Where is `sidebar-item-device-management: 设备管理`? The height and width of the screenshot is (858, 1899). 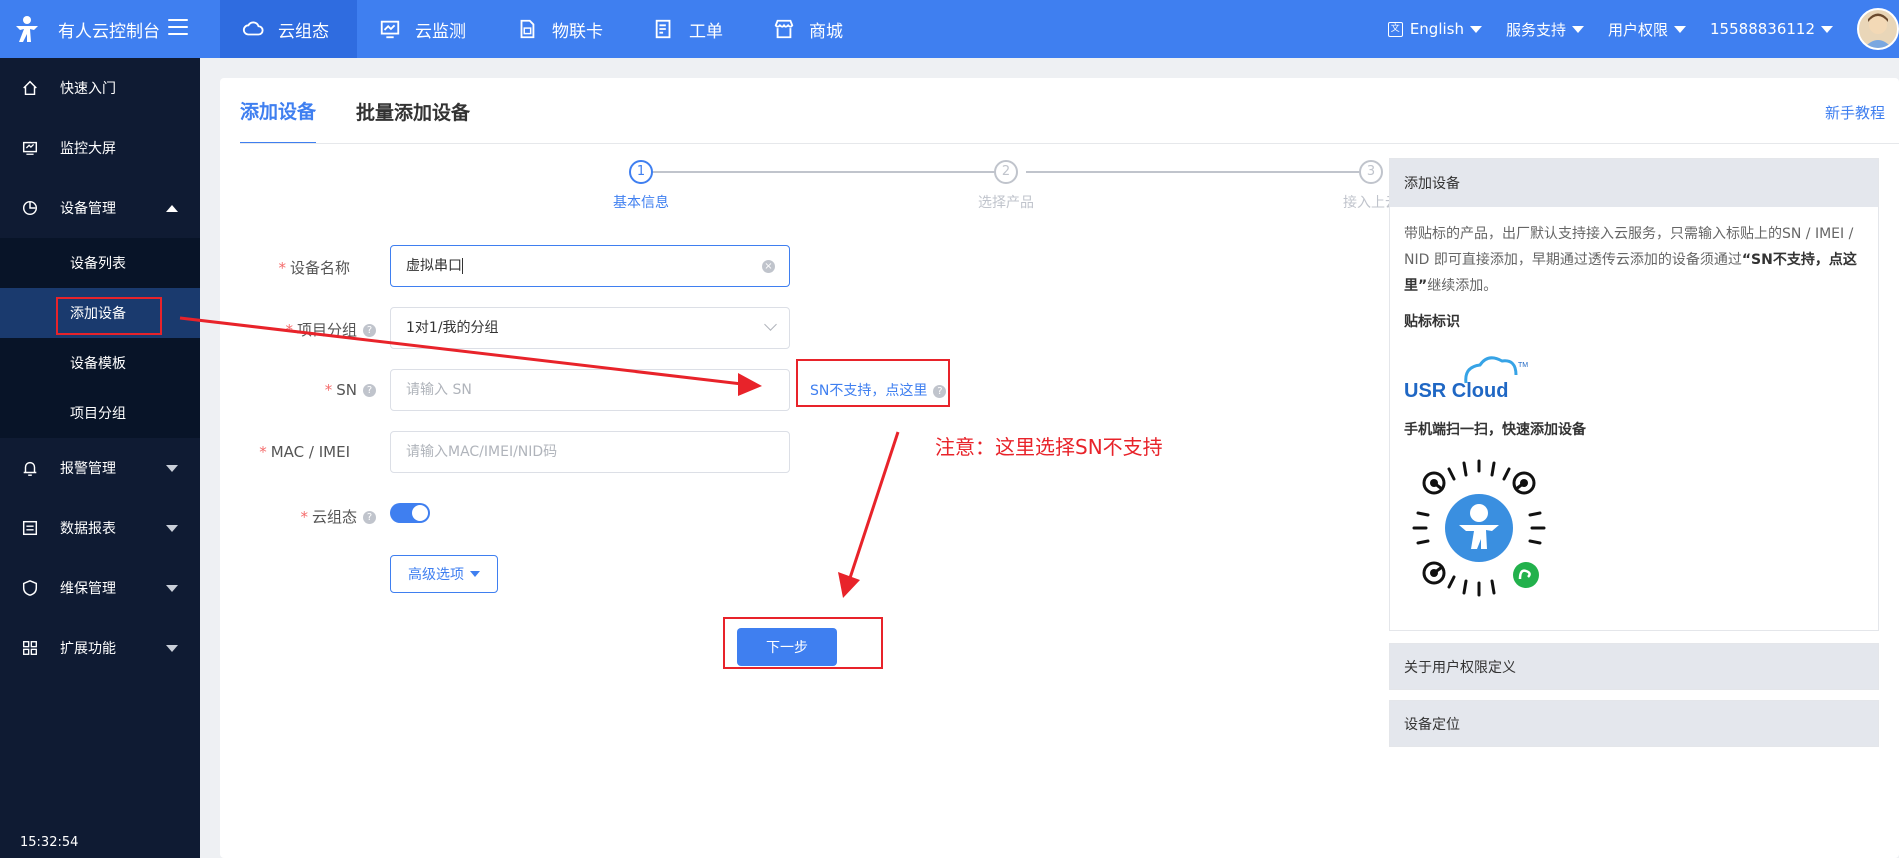 sidebar-item-device-management: 设备管理 is located at coordinates (100, 208).